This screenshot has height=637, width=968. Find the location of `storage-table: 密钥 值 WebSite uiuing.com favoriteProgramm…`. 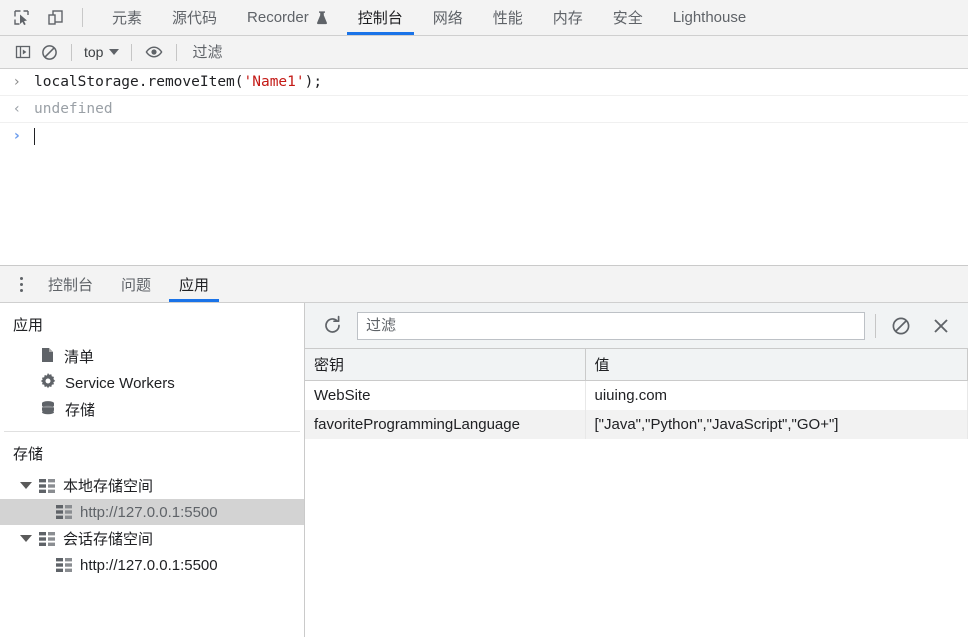

storage-table: 密钥 值 WebSite uiuing.com favoriteProgramm… is located at coordinates (636, 394).